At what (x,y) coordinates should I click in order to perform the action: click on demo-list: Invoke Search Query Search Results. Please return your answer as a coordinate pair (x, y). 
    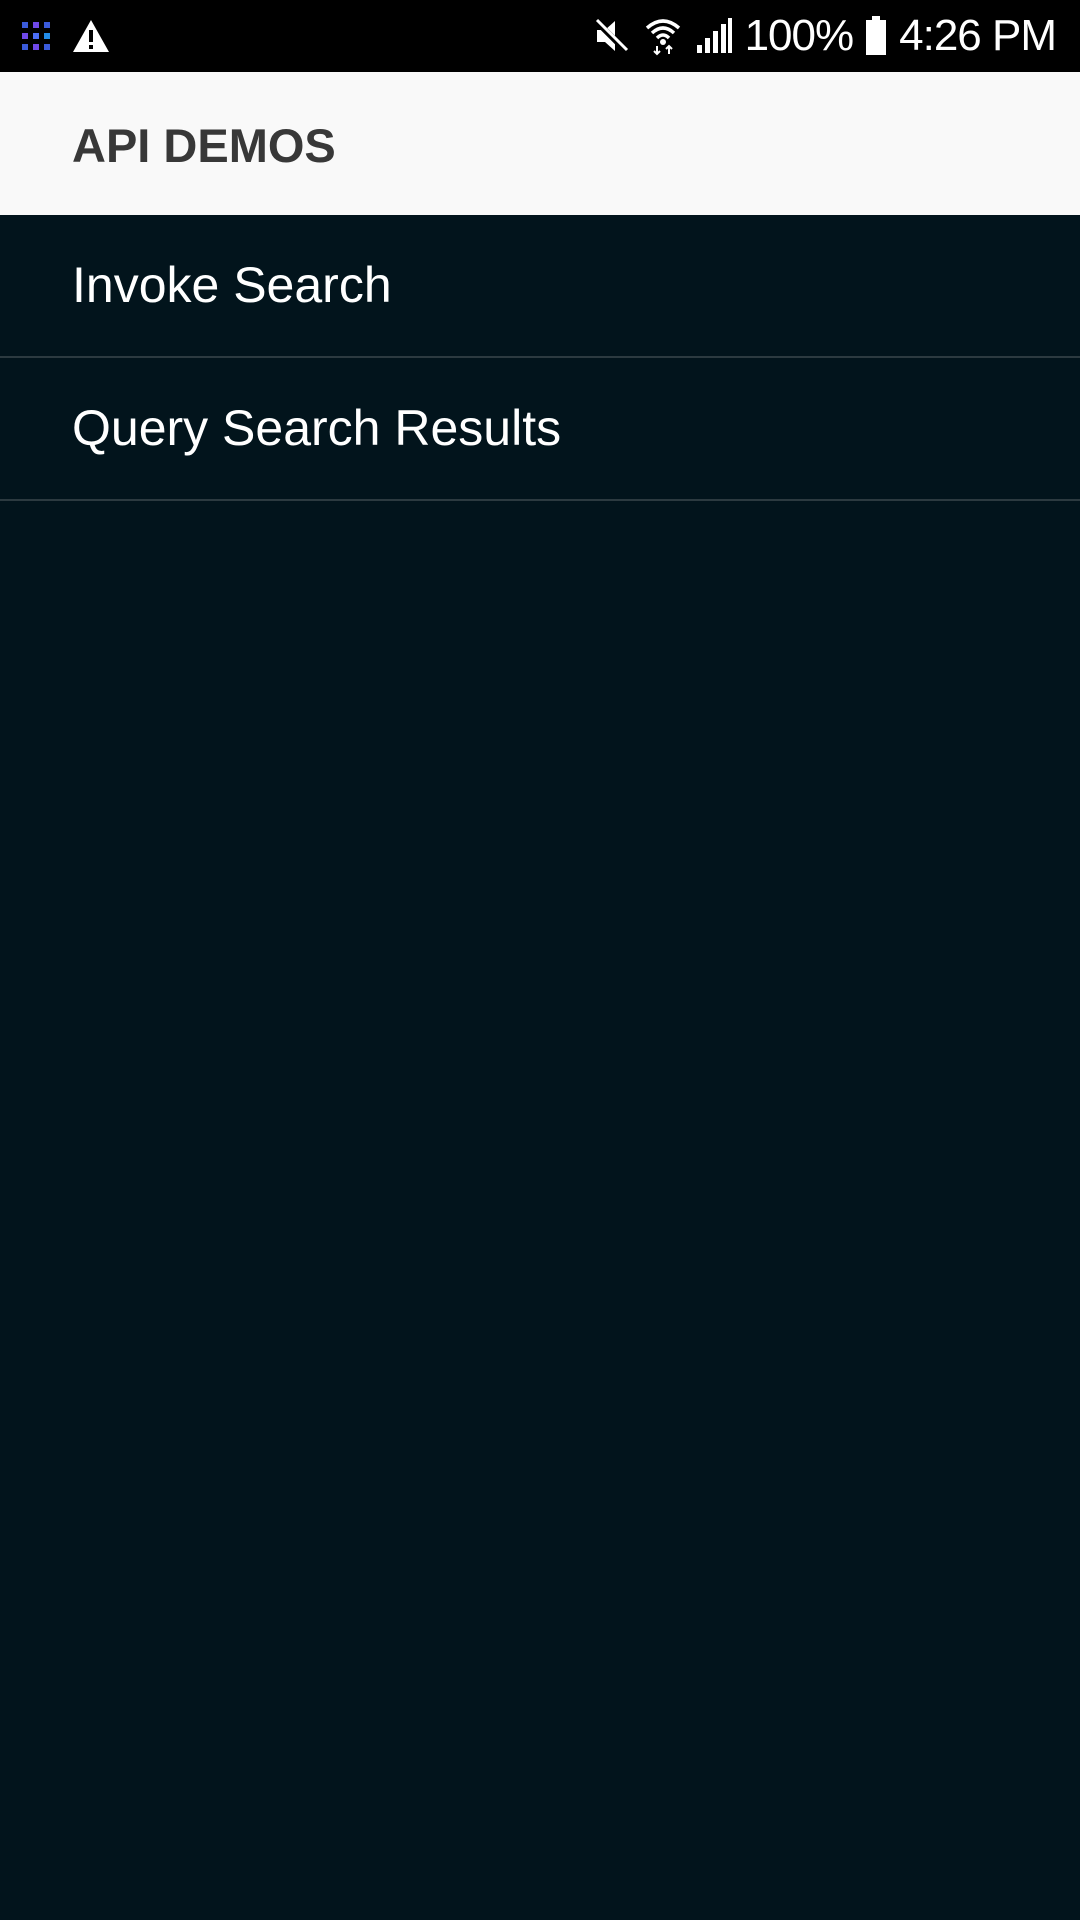
    Looking at the image, I should click on (540, 358).